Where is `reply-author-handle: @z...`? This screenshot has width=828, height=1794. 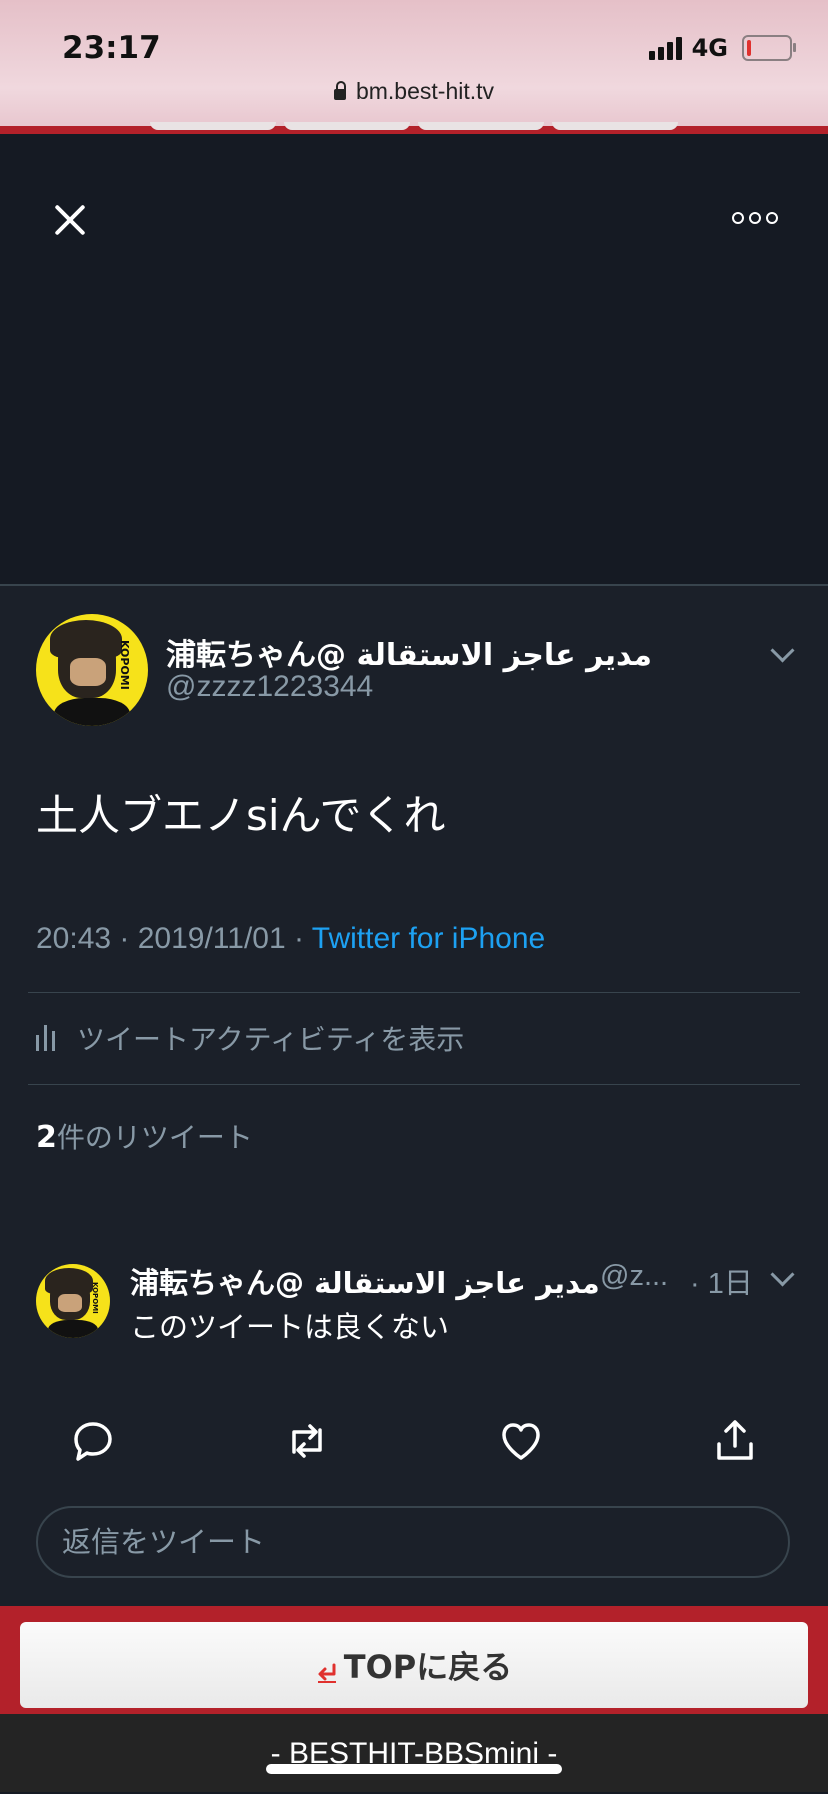
reply-author-handle: @z... is located at coordinates (634, 1276).